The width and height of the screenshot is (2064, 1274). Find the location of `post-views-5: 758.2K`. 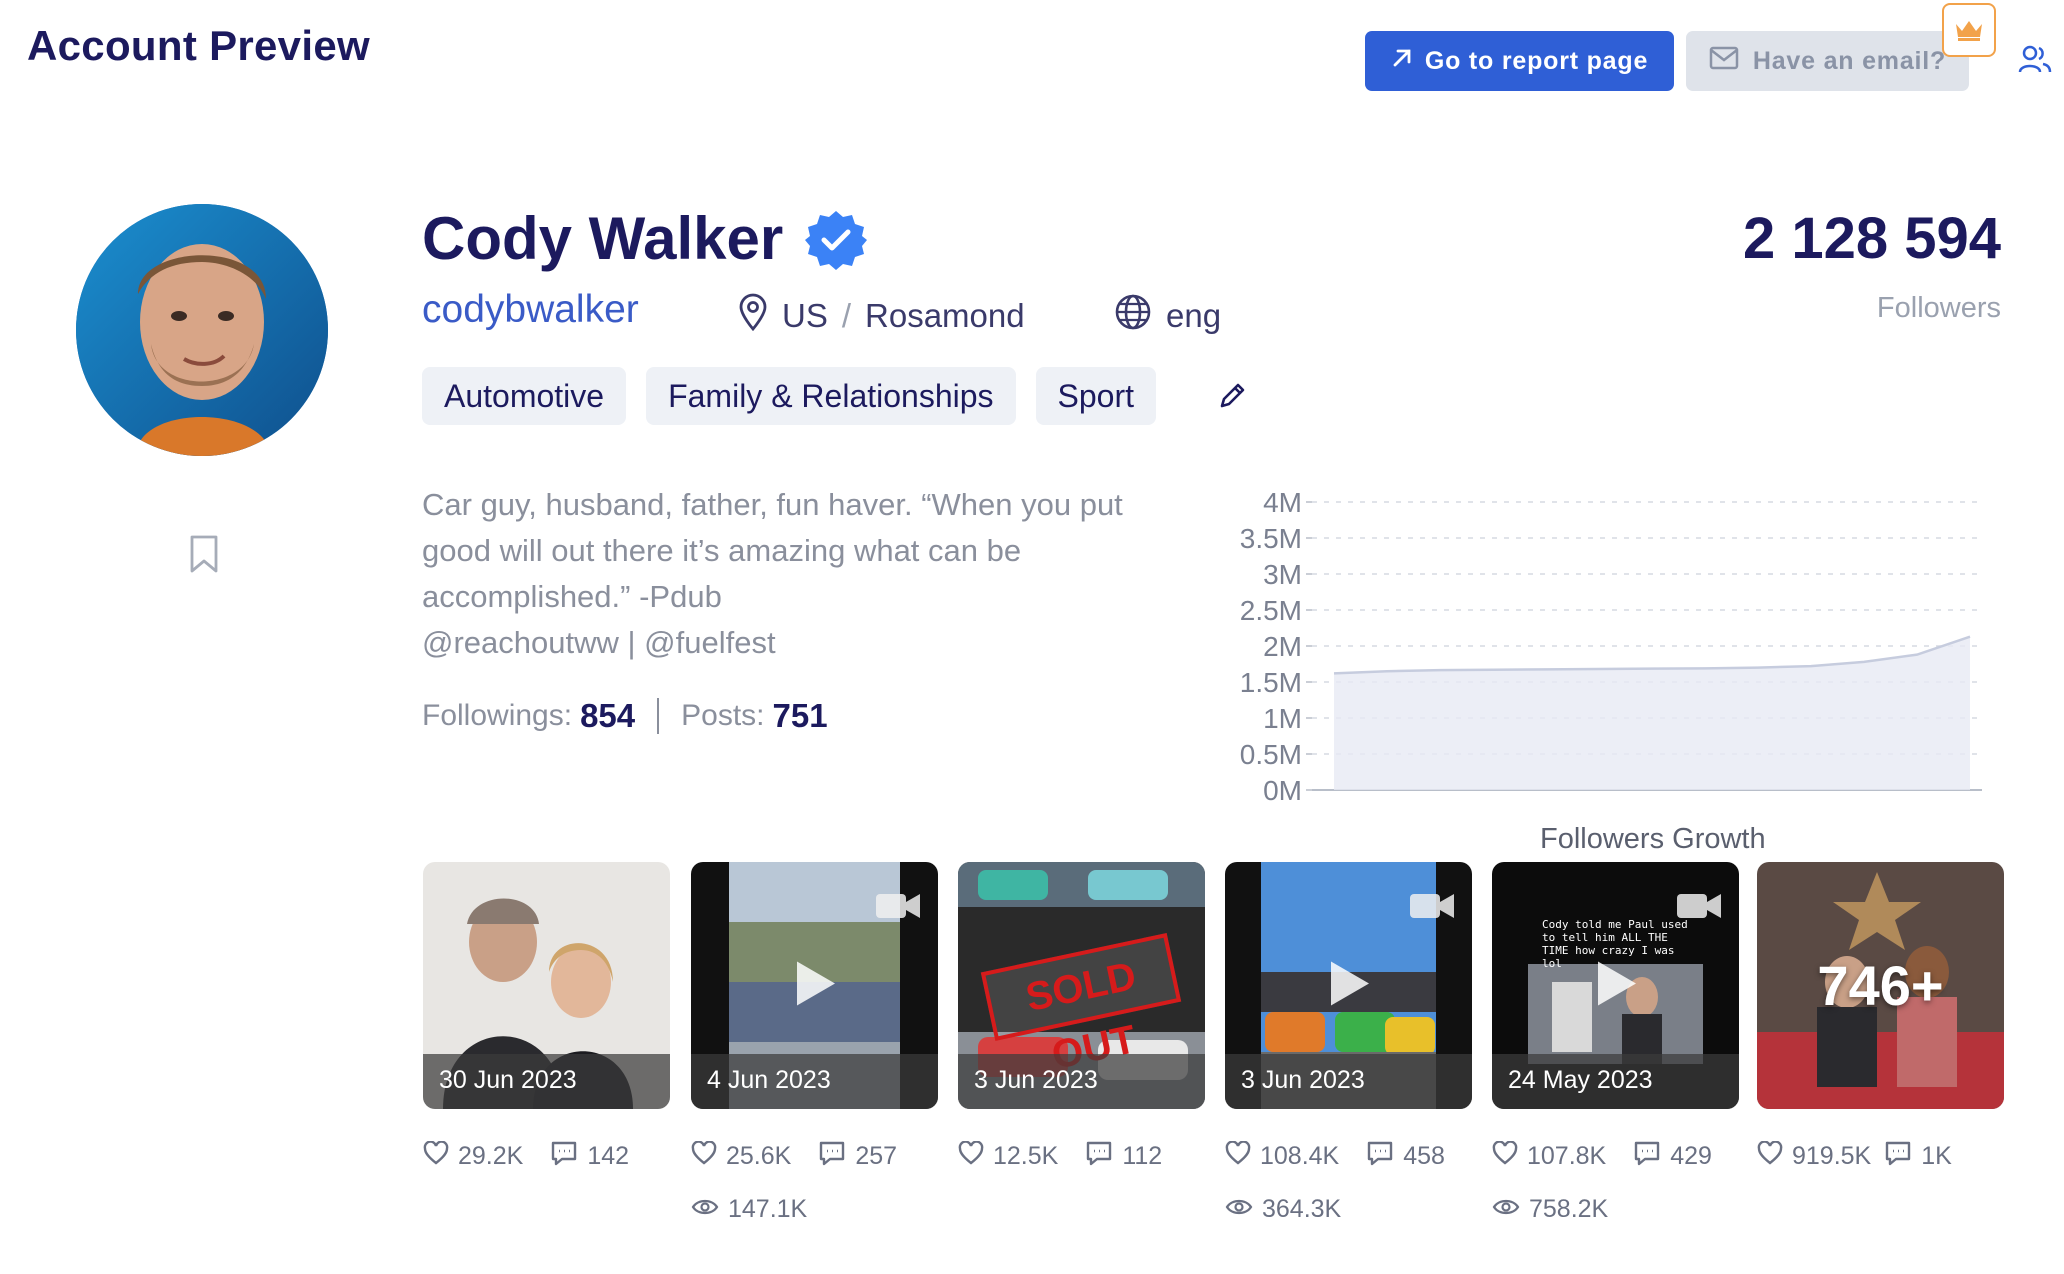

post-views-5: 758.2K is located at coordinates (1550, 1209).